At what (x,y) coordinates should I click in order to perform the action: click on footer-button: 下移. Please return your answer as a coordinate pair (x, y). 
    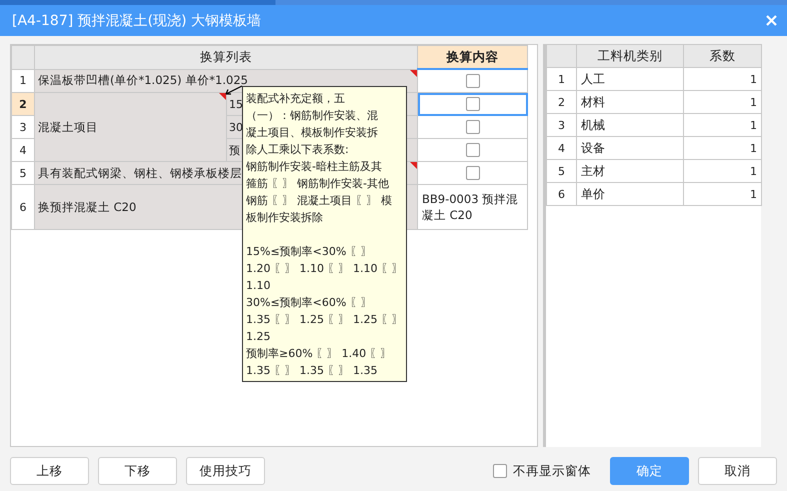
    Looking at the image, I should click on (137, 471).